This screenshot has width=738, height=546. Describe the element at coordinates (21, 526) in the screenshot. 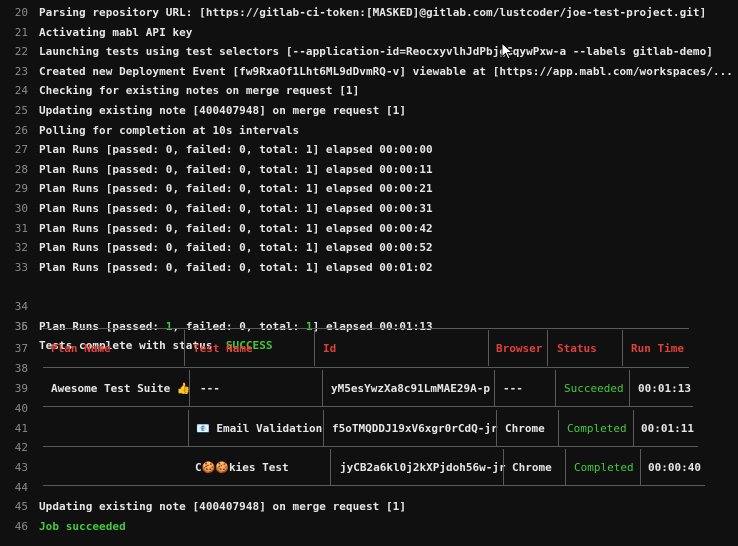

I see `line-number: 46` at that location.